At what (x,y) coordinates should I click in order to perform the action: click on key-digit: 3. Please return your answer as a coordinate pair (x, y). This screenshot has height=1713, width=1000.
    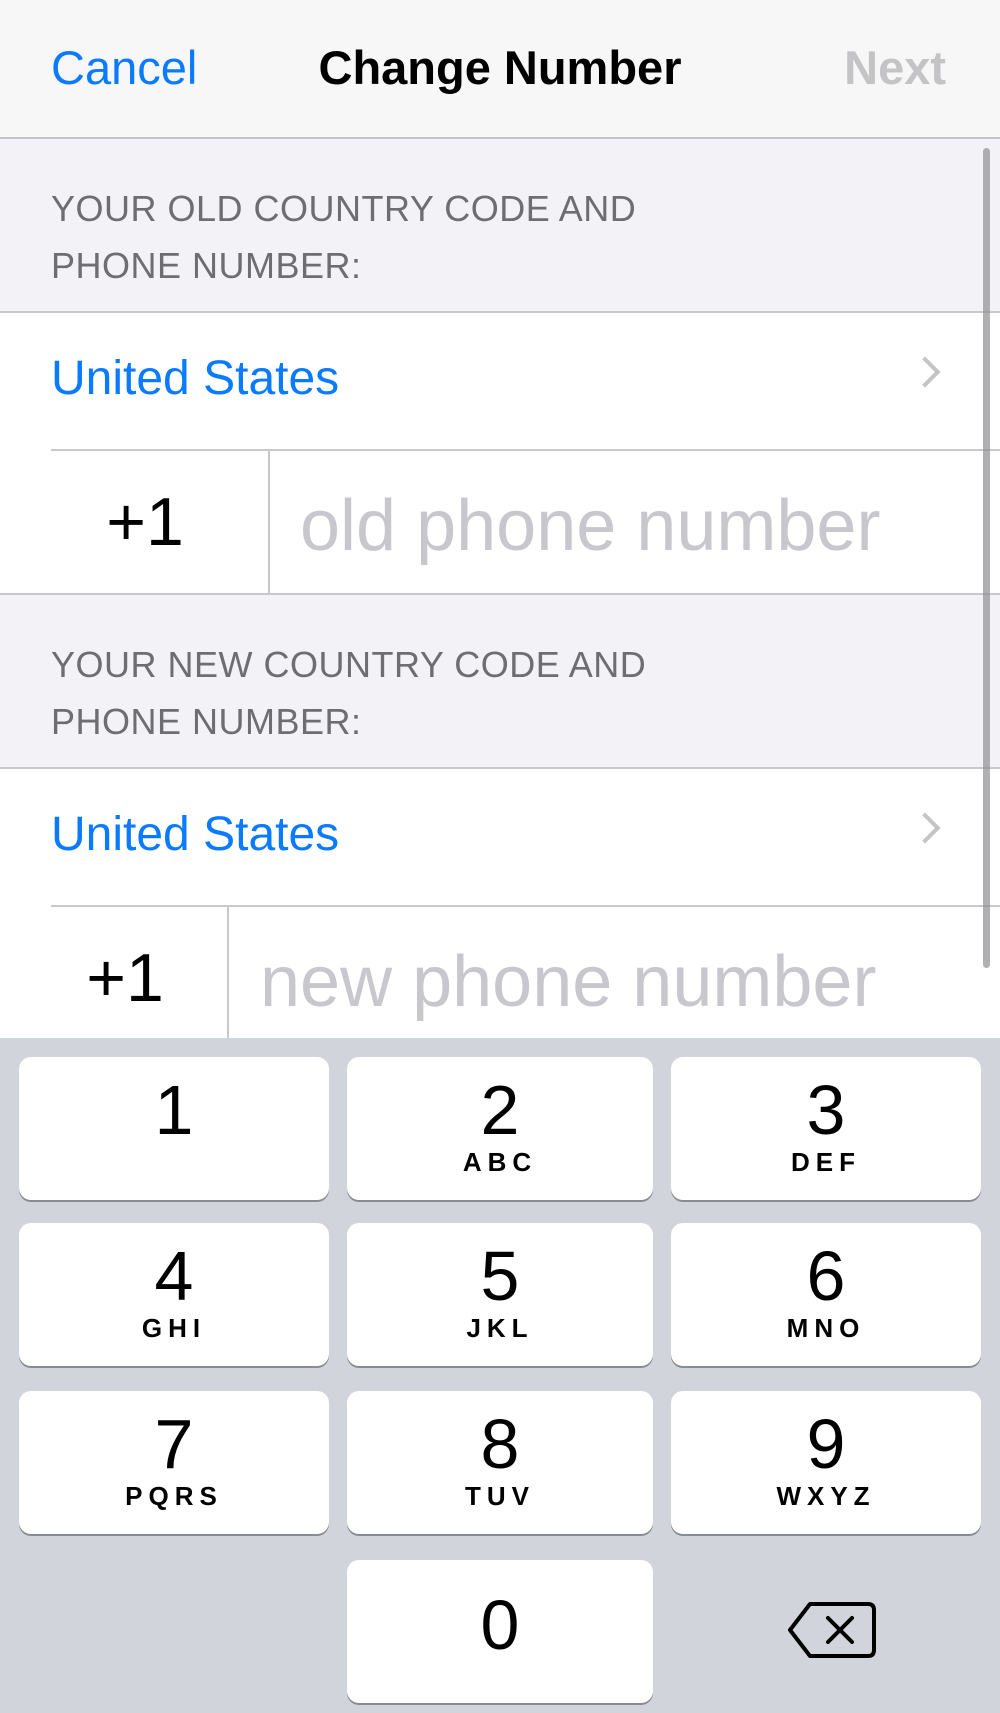
    Looking at the image, I should click on (826, 1110).